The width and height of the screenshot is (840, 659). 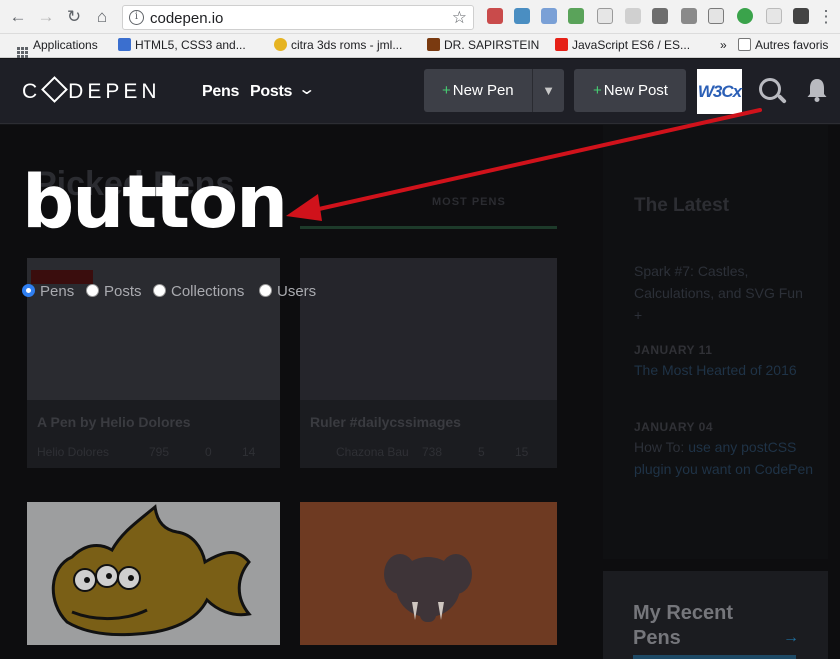 I want to click on recent-pens-title: My Recent Pens, so click(x=683, y=625).